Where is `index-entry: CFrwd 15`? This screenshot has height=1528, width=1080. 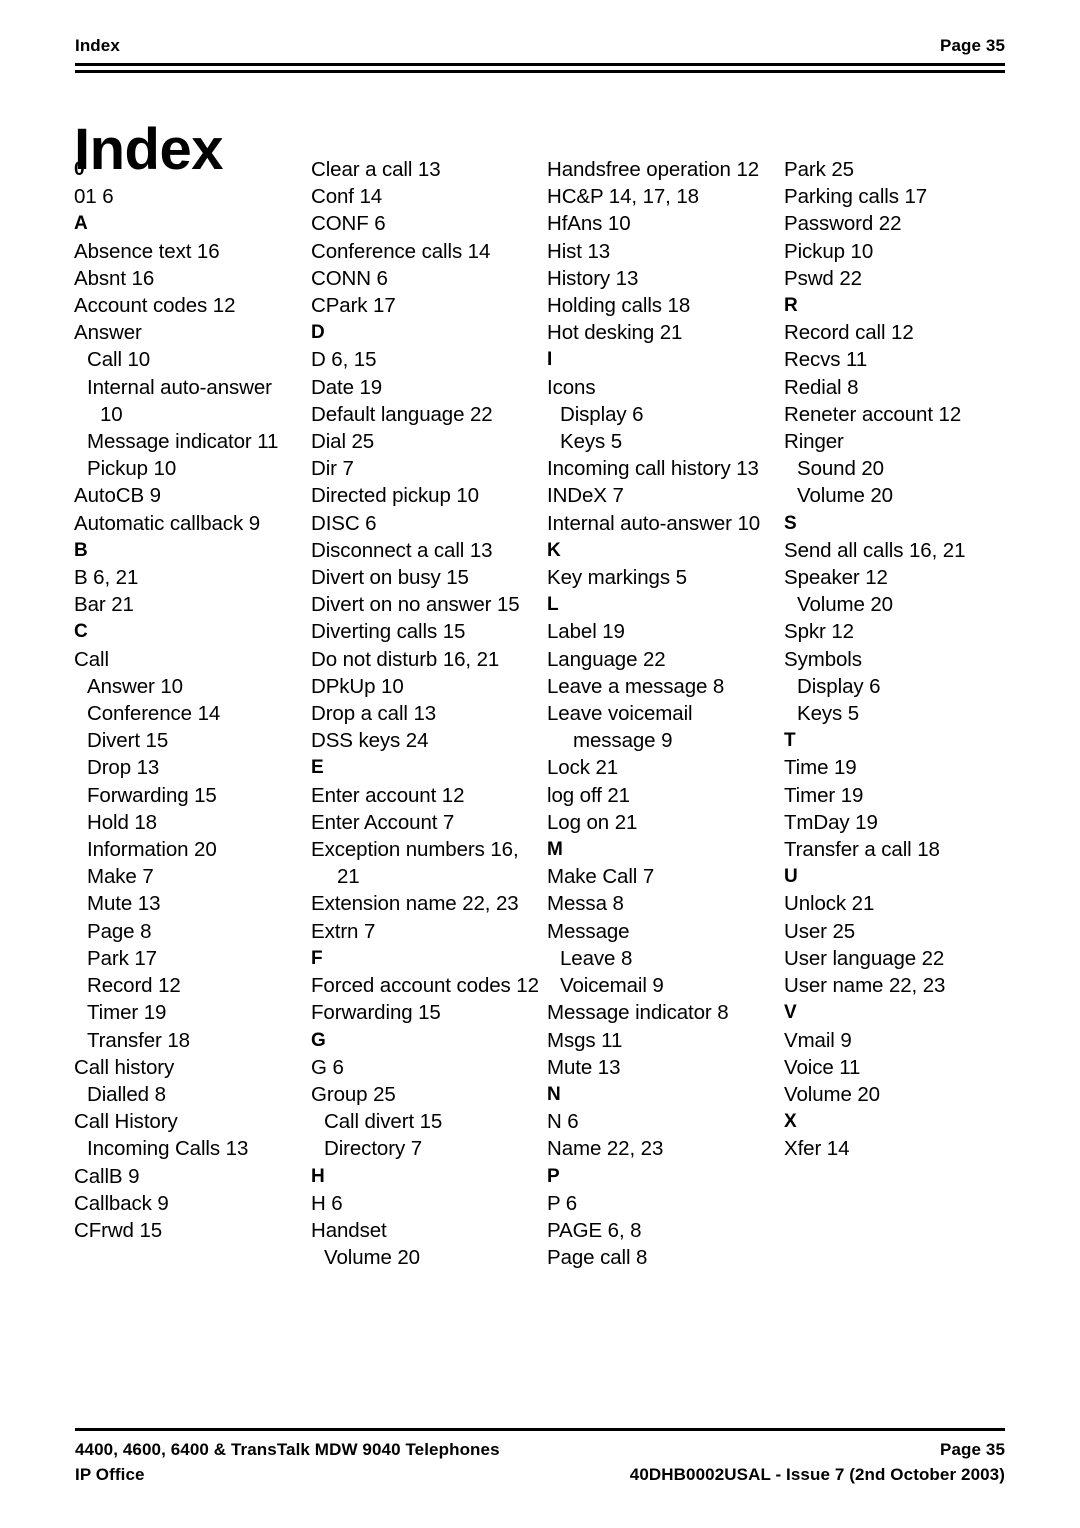 index-entry: CFrwd 15 is located at coordinates (118, 1230).